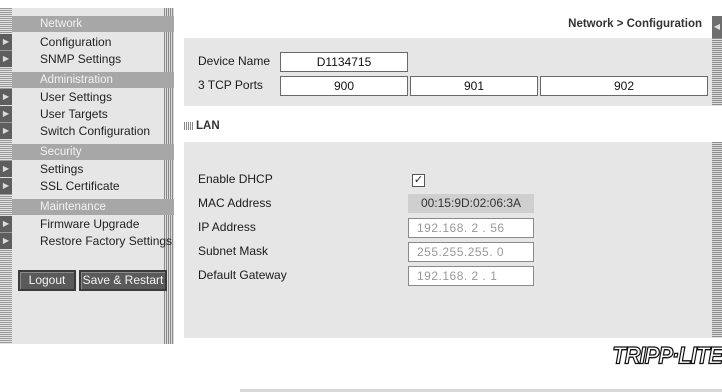 This screenshot has width=722, height=392. Describe the element at coordinates (95, 131) in the screenshot. I see `sidebar-item-label: Switch Configuration` at that location.